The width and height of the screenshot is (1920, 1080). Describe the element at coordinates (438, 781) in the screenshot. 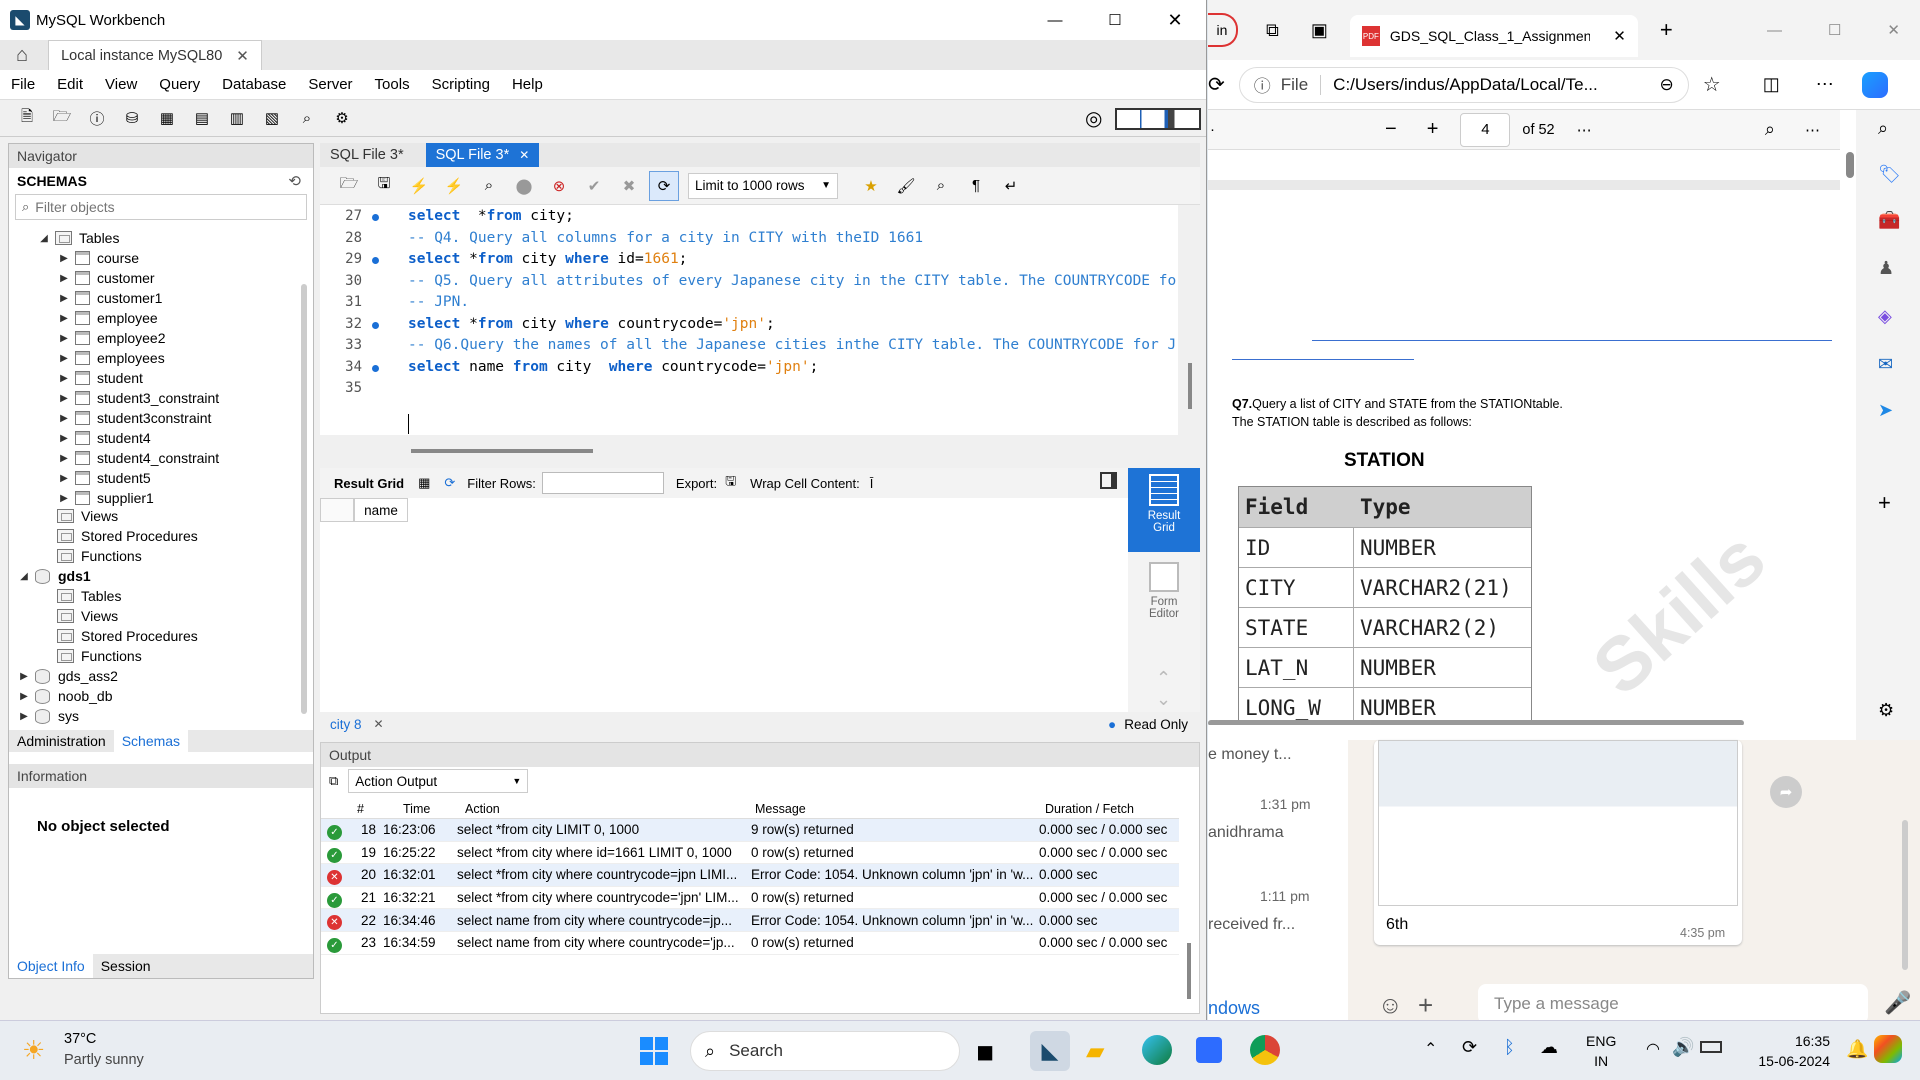

I see `action-output-select: Action Output ▼` at that location.